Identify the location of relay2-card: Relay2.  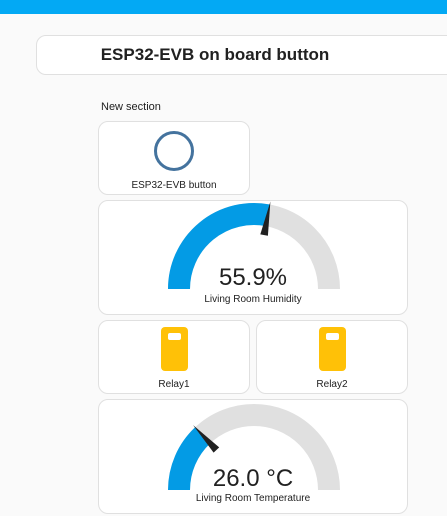
(332, 357).